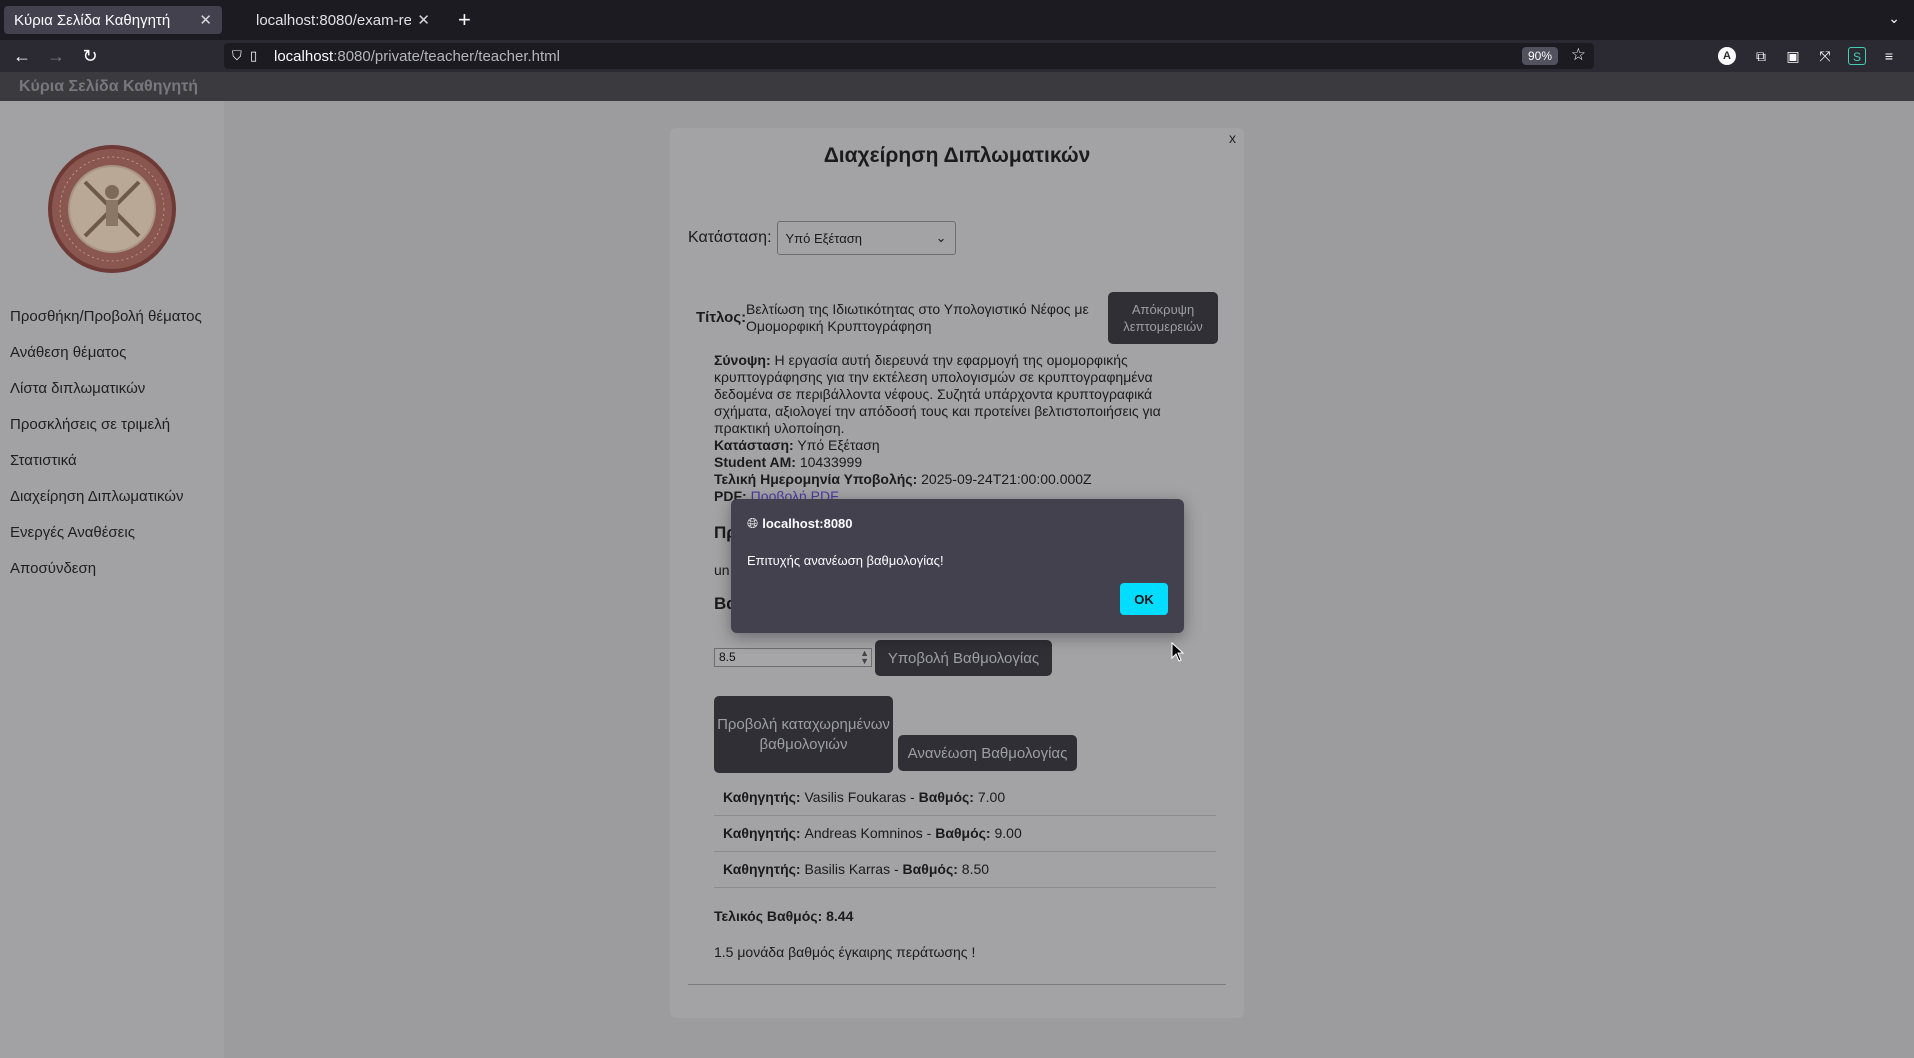 Image resolution: width=1914 pixels, height=1058 pixels. I want to click on state-label: Κατάσταση:, so click(754, 445).